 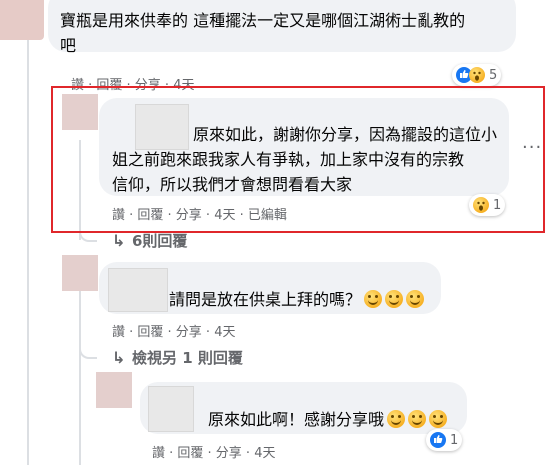 I want to click on comment-text: 姐之前跑來跟我家人有爭執，加上家中沒有的宗教, so click(x=288, y=159).